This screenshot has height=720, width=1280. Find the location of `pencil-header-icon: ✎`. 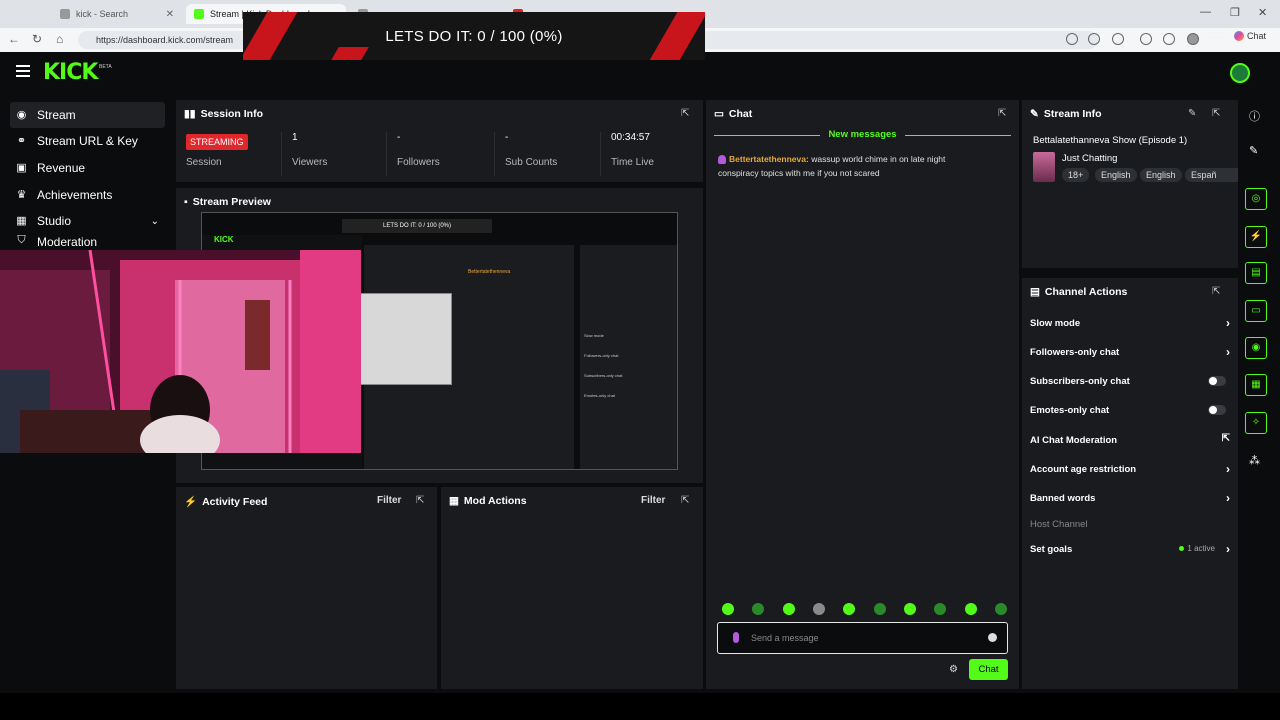

pencil-header-icon: ✎ is located at coordinates (1034, 114).